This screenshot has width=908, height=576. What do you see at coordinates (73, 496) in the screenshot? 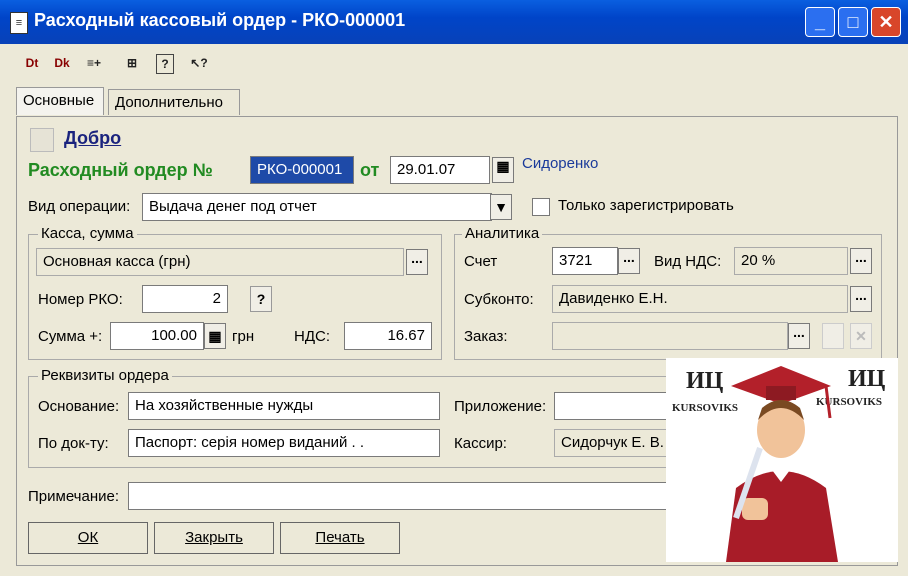
I see `note-label: Примечание:` at bounding box center [73, 496].